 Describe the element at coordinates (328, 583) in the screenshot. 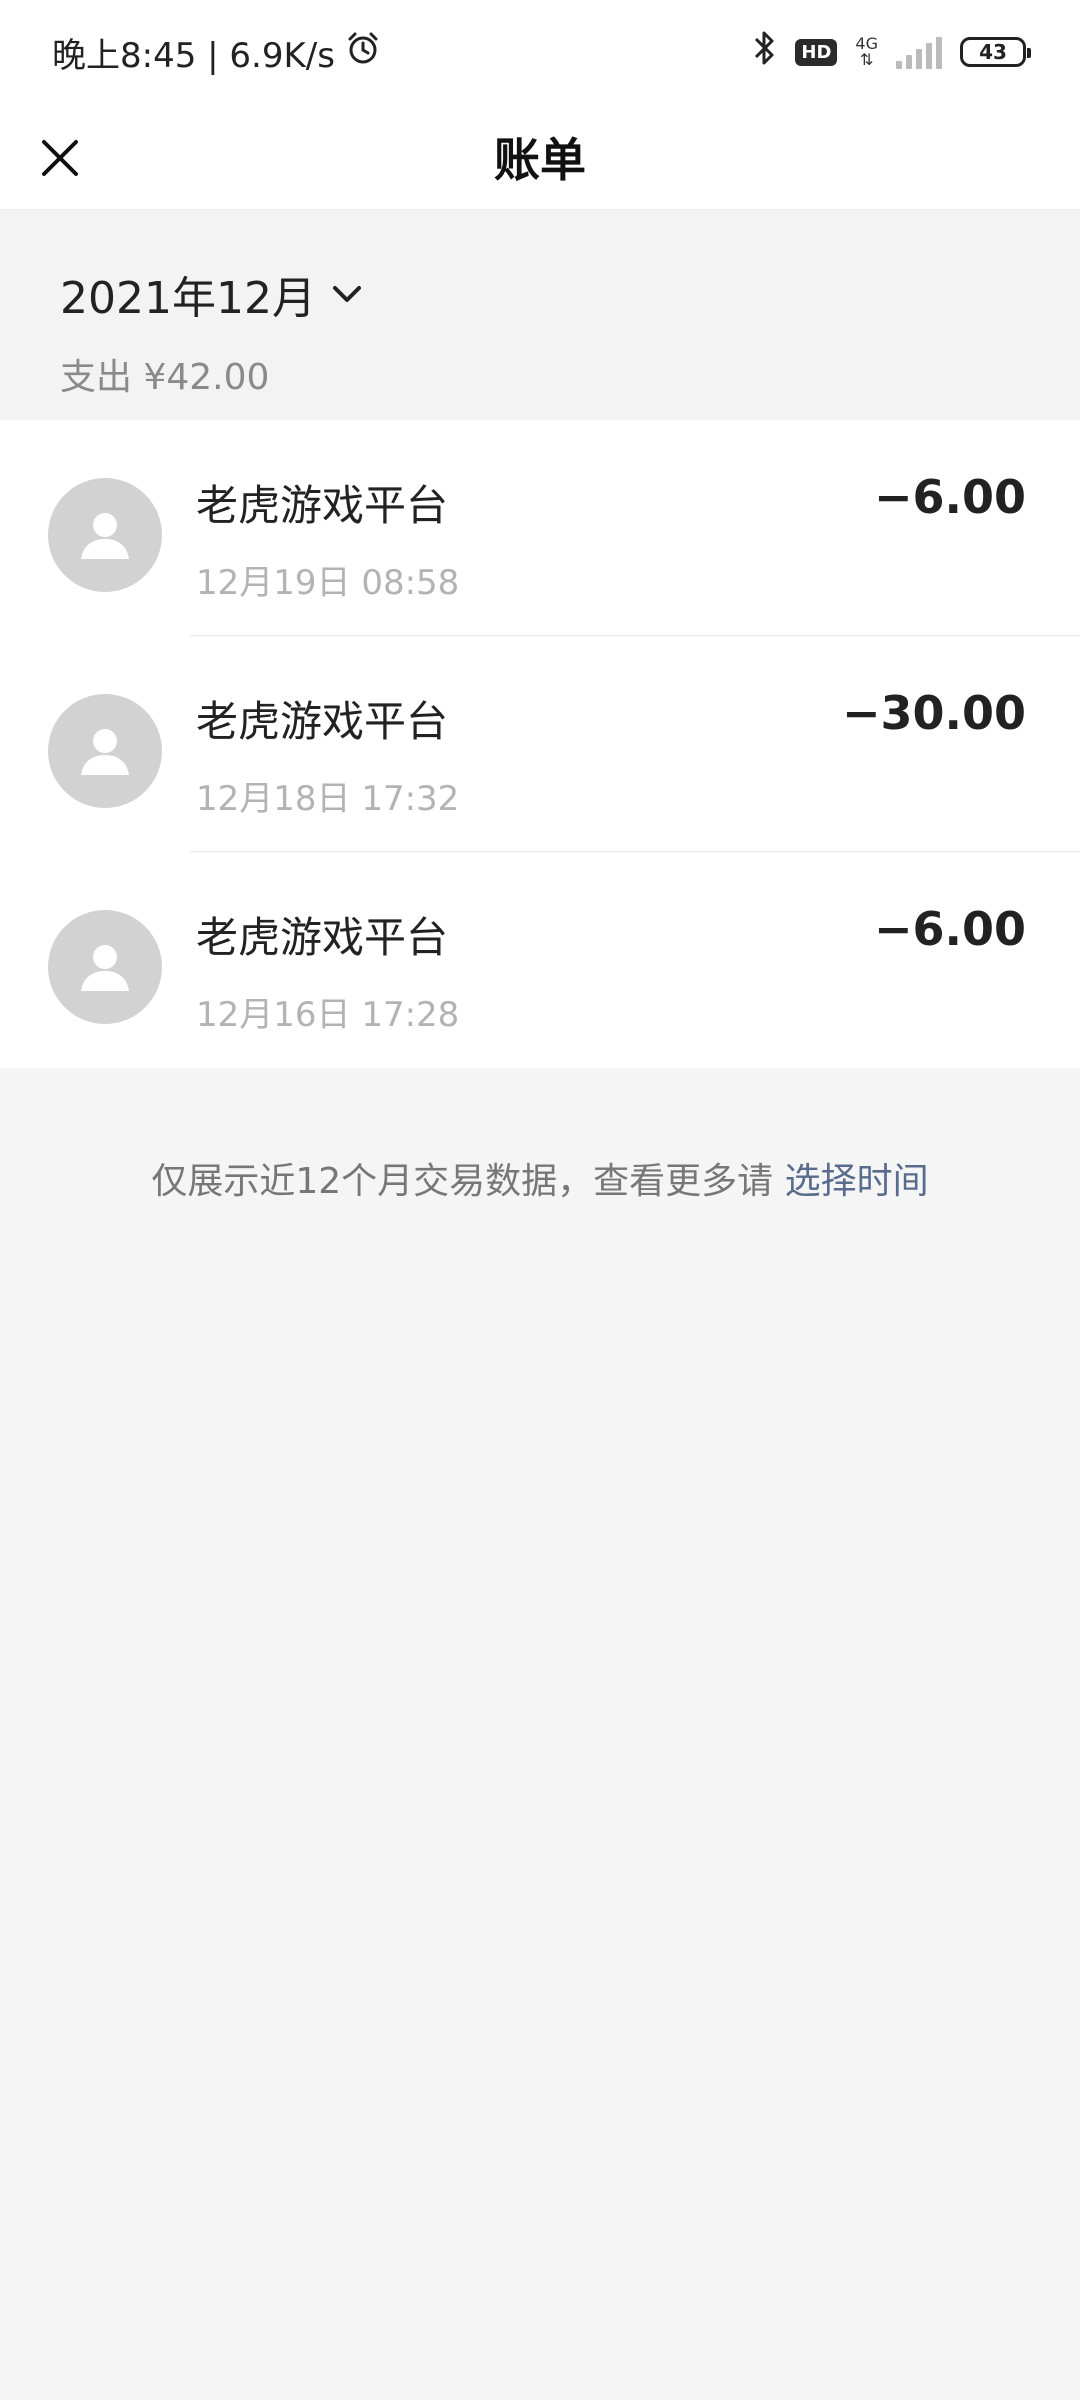

I see `transaction-time: 12月19日 08:58` at that location.